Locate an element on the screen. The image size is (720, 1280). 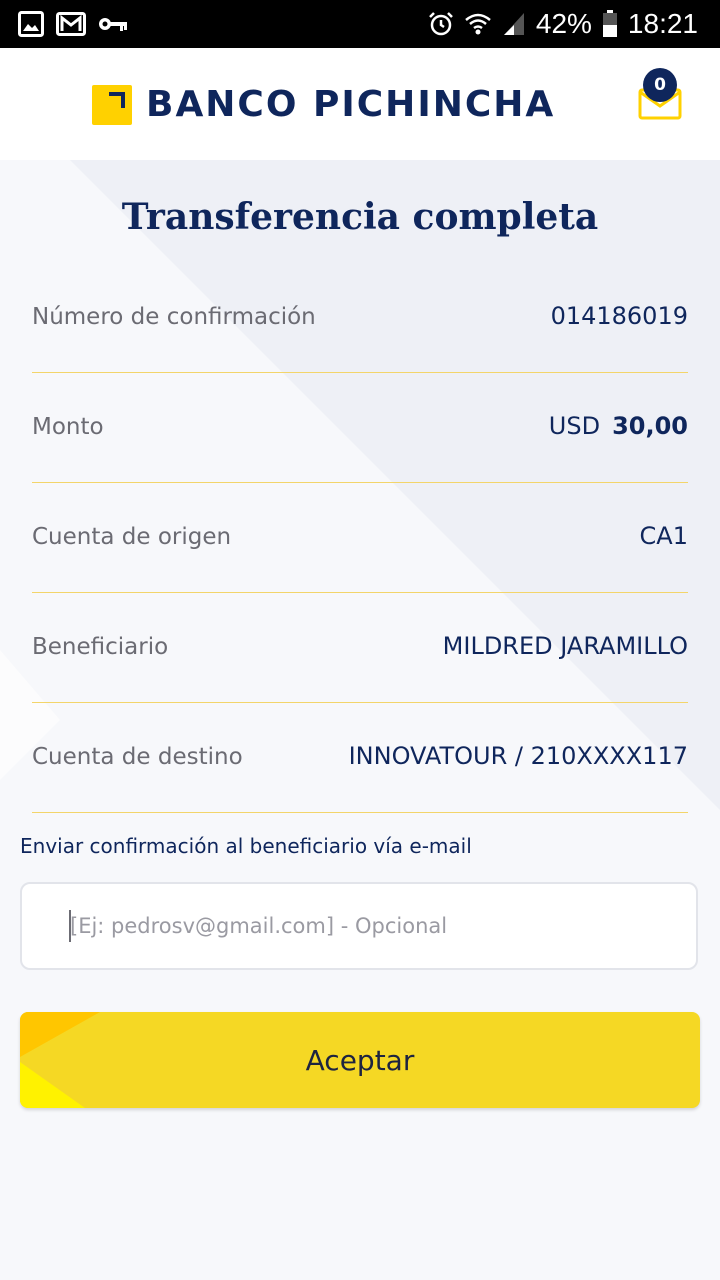
page-title: Transferencia completa is located at coordinates (360, 217).